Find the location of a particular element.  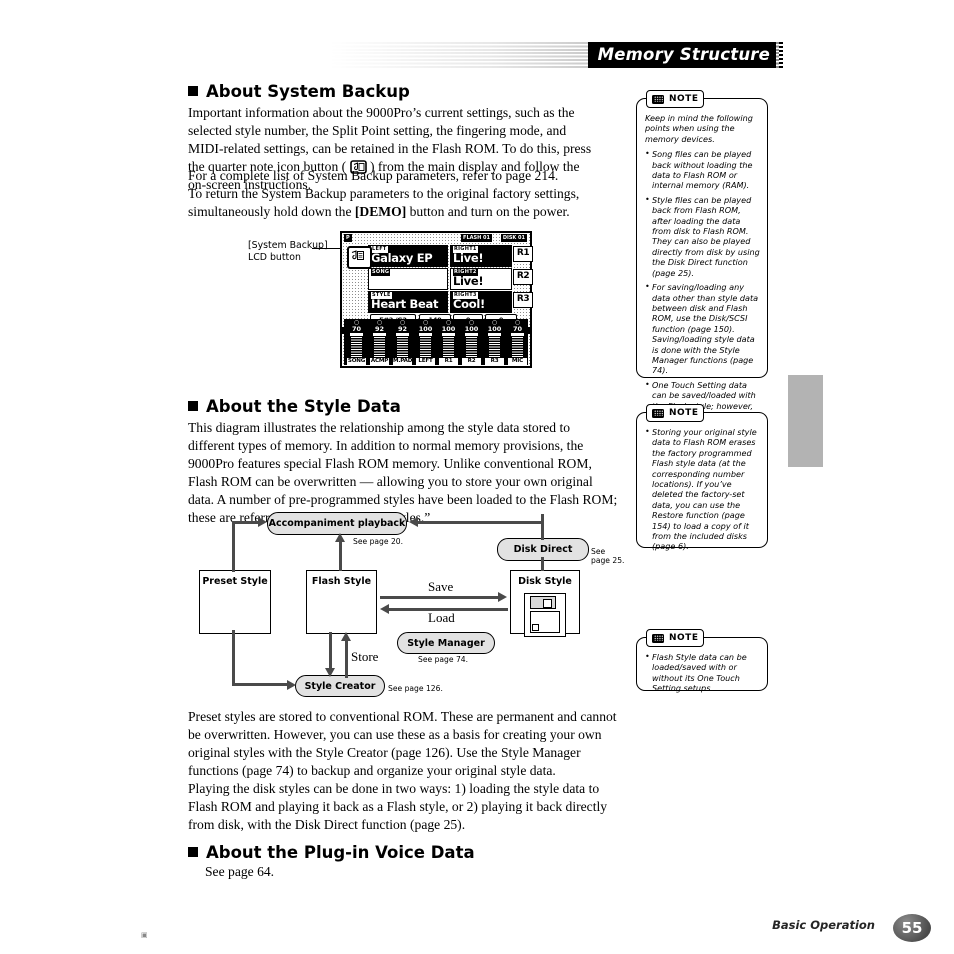

connector-save-arrow-line is located at coordinates (440, 597).